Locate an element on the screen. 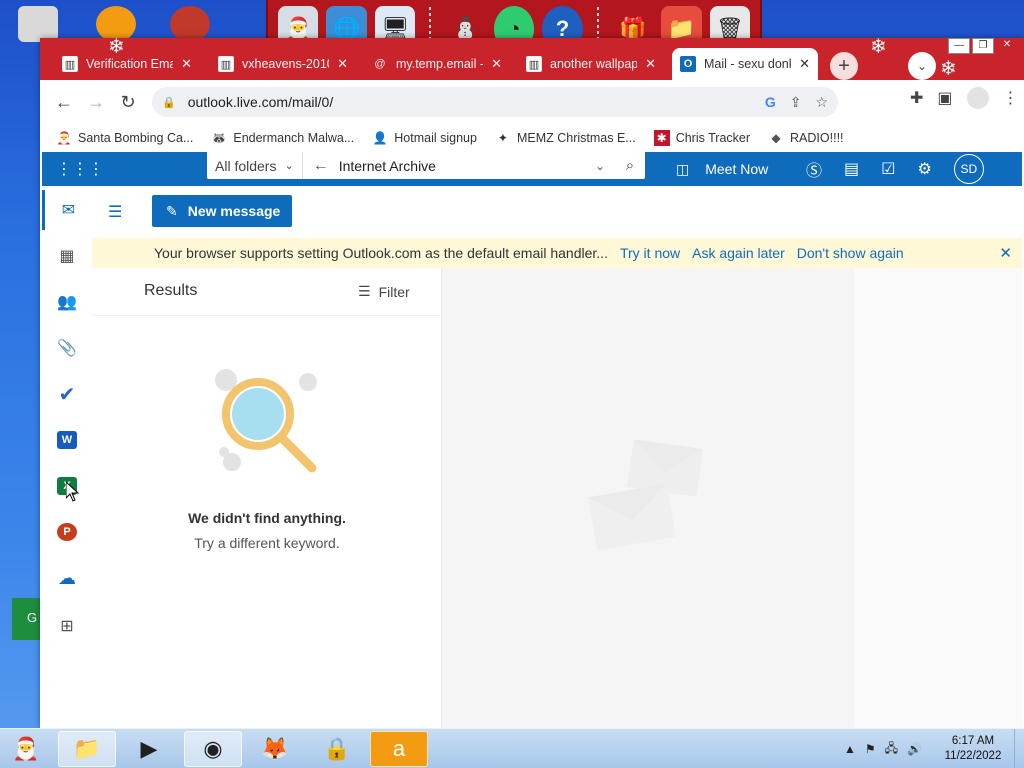 This screenshot has width=1024, height=768. tab-wallpaper: ▥ another wallpape ✕ is located at coordinates (591, 64).